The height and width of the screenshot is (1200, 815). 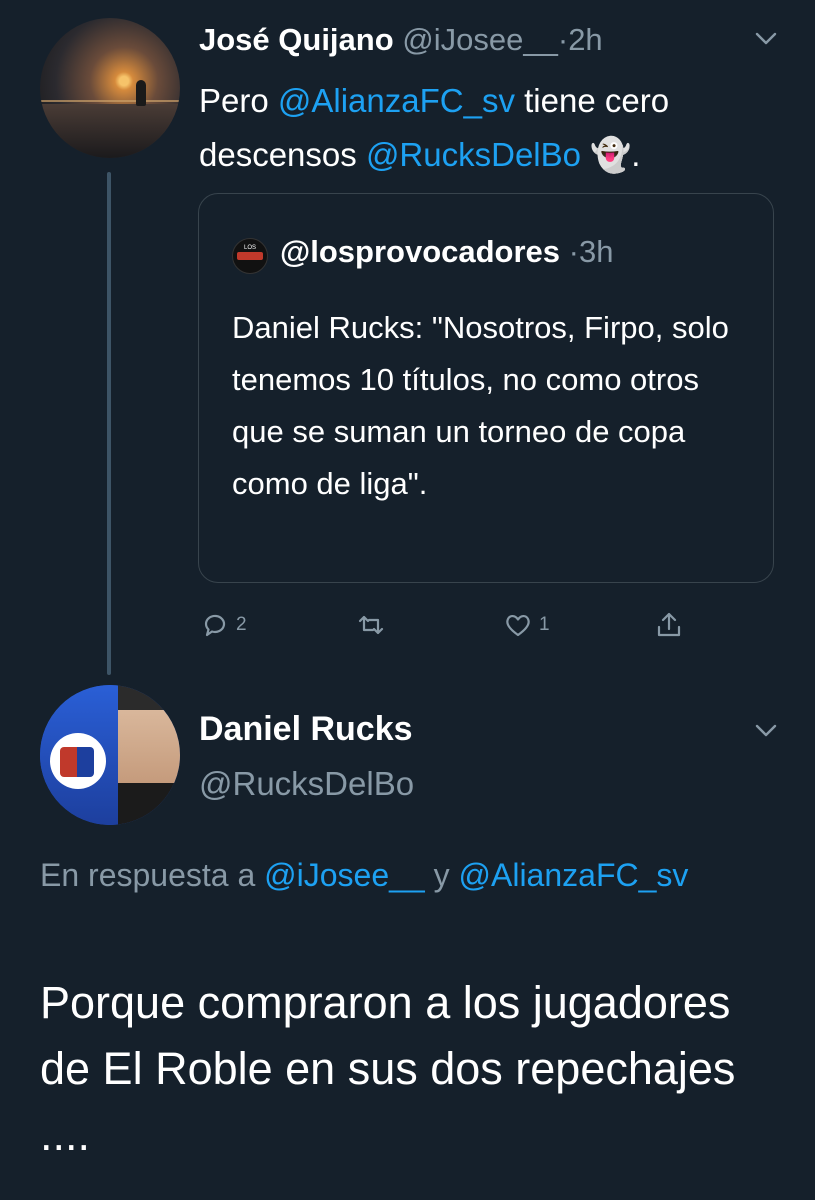 I want to click on share-button, so click(x=669, y=625).